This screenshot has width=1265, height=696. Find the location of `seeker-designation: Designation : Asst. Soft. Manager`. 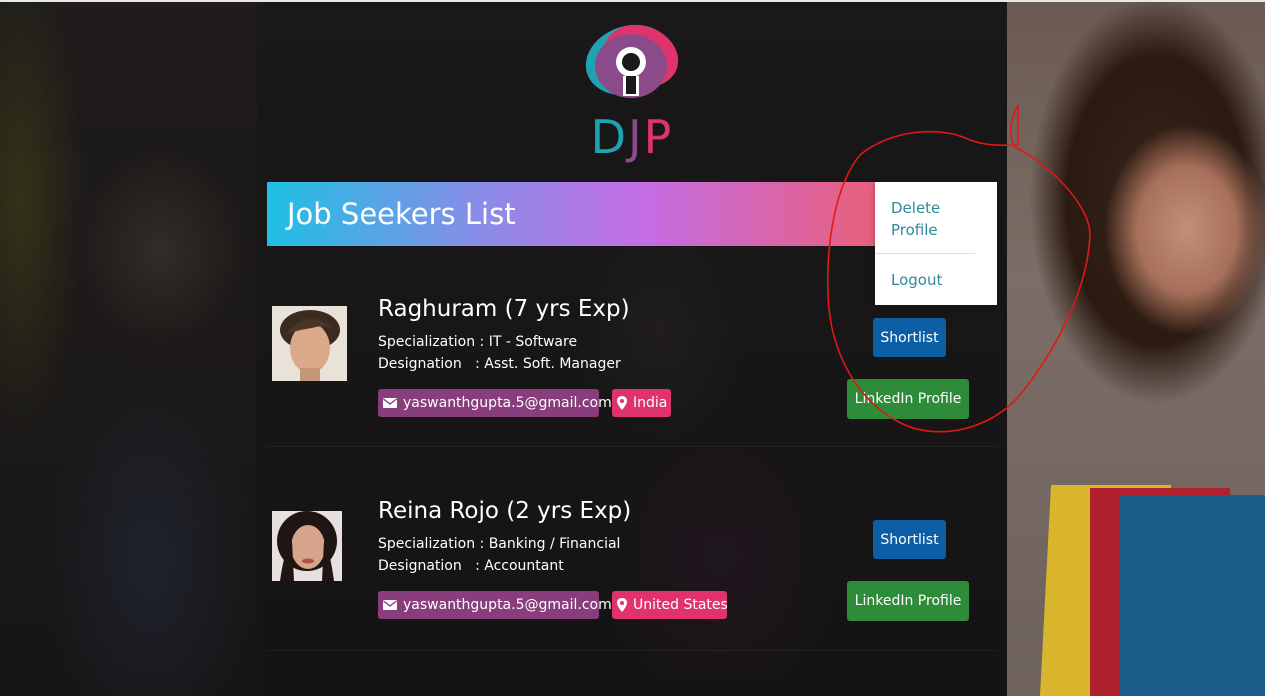

seeker-designation: Designation : Asst. Soft. Manager is located at coordinates (499, 364).